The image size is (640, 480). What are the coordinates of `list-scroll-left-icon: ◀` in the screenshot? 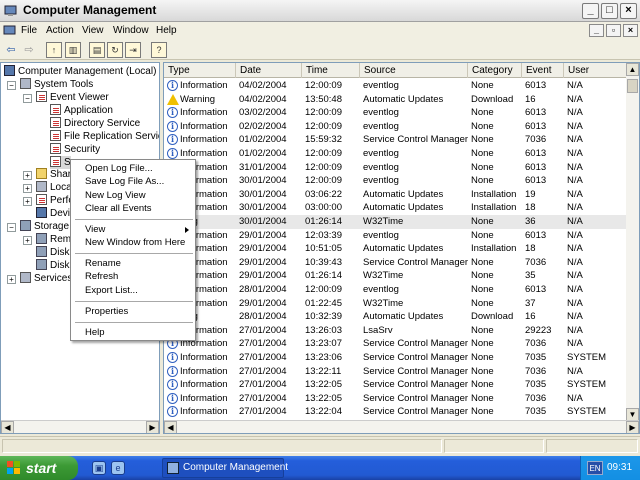 It's located at (170, 427).